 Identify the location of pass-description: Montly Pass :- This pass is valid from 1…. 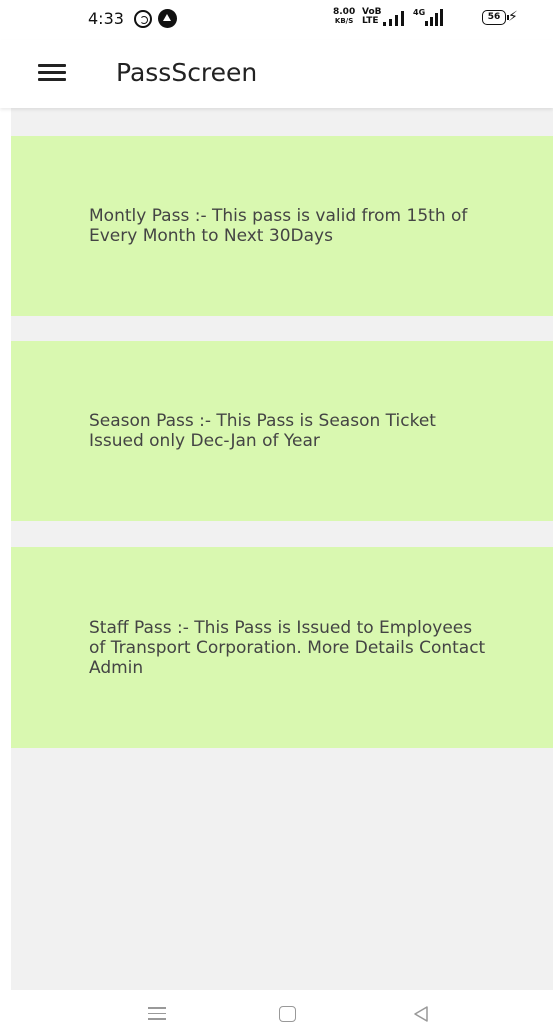
(278, 226).